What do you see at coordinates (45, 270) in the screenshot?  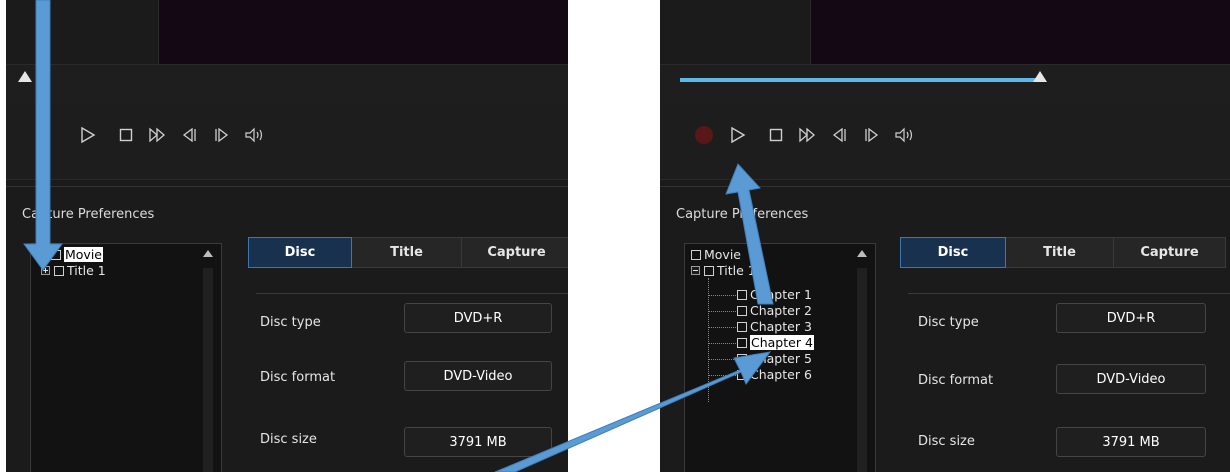 I see `expand-plus-icon` at bounding box center [45, 270].